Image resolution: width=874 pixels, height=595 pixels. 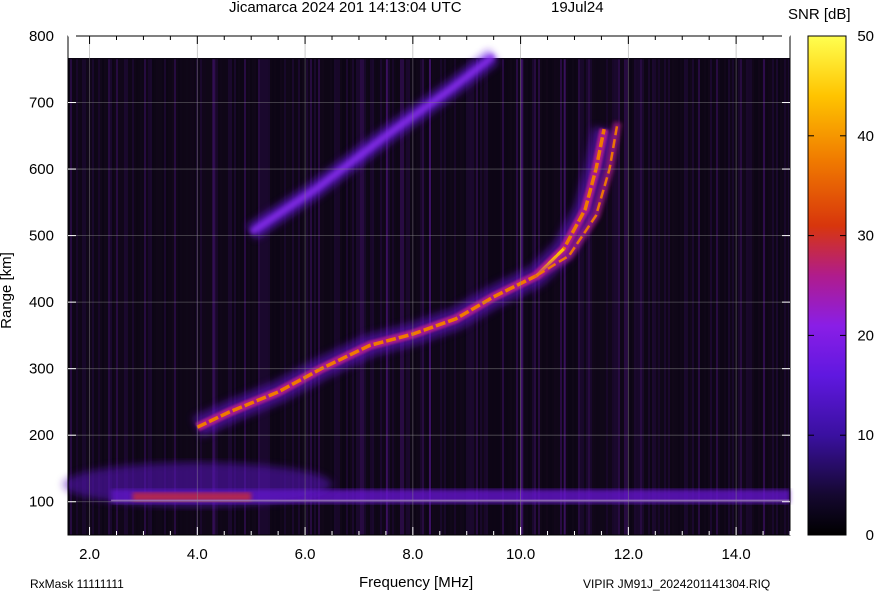 What do you see at coordinates (577, 8) in the screenshot?
I see `chart-date: 19Jul24` at bounding box center [577, 8].